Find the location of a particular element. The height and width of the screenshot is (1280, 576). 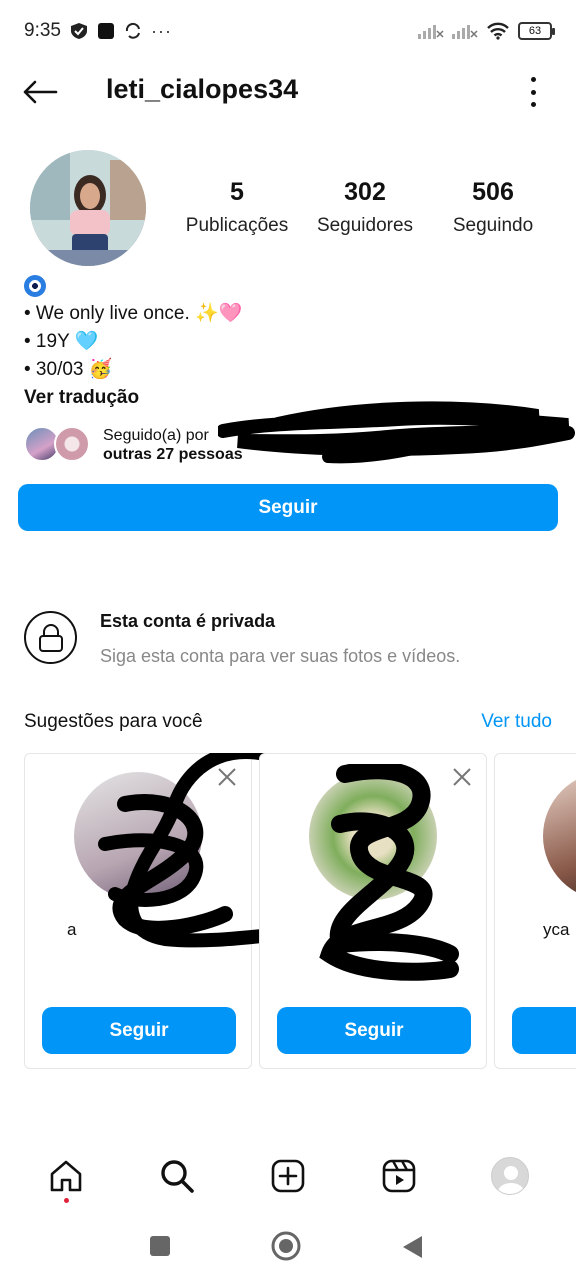

posts-label: Publicações is located at coordinates (237, 225).